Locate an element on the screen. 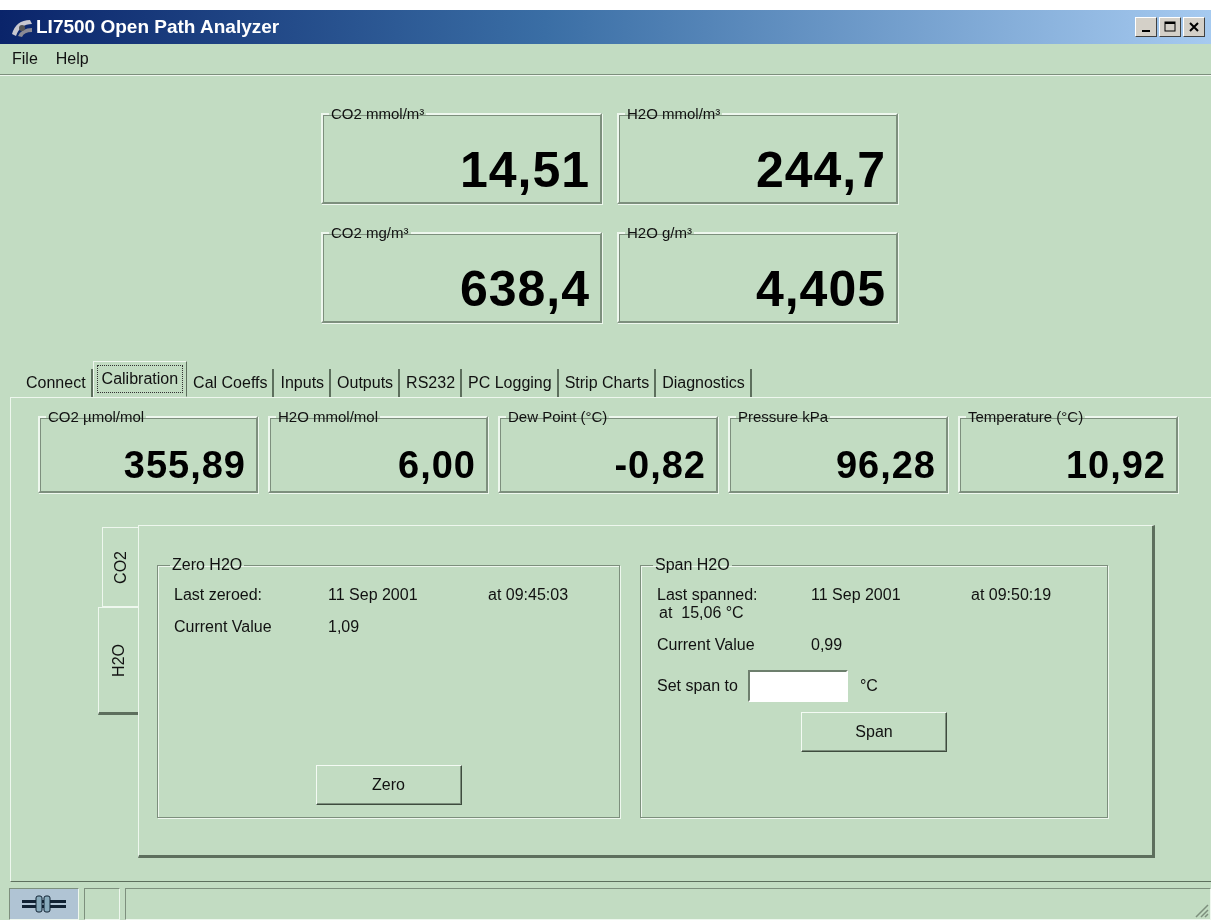  readout-label: CO2 µmol/mol is located at coordinates (96, 416).